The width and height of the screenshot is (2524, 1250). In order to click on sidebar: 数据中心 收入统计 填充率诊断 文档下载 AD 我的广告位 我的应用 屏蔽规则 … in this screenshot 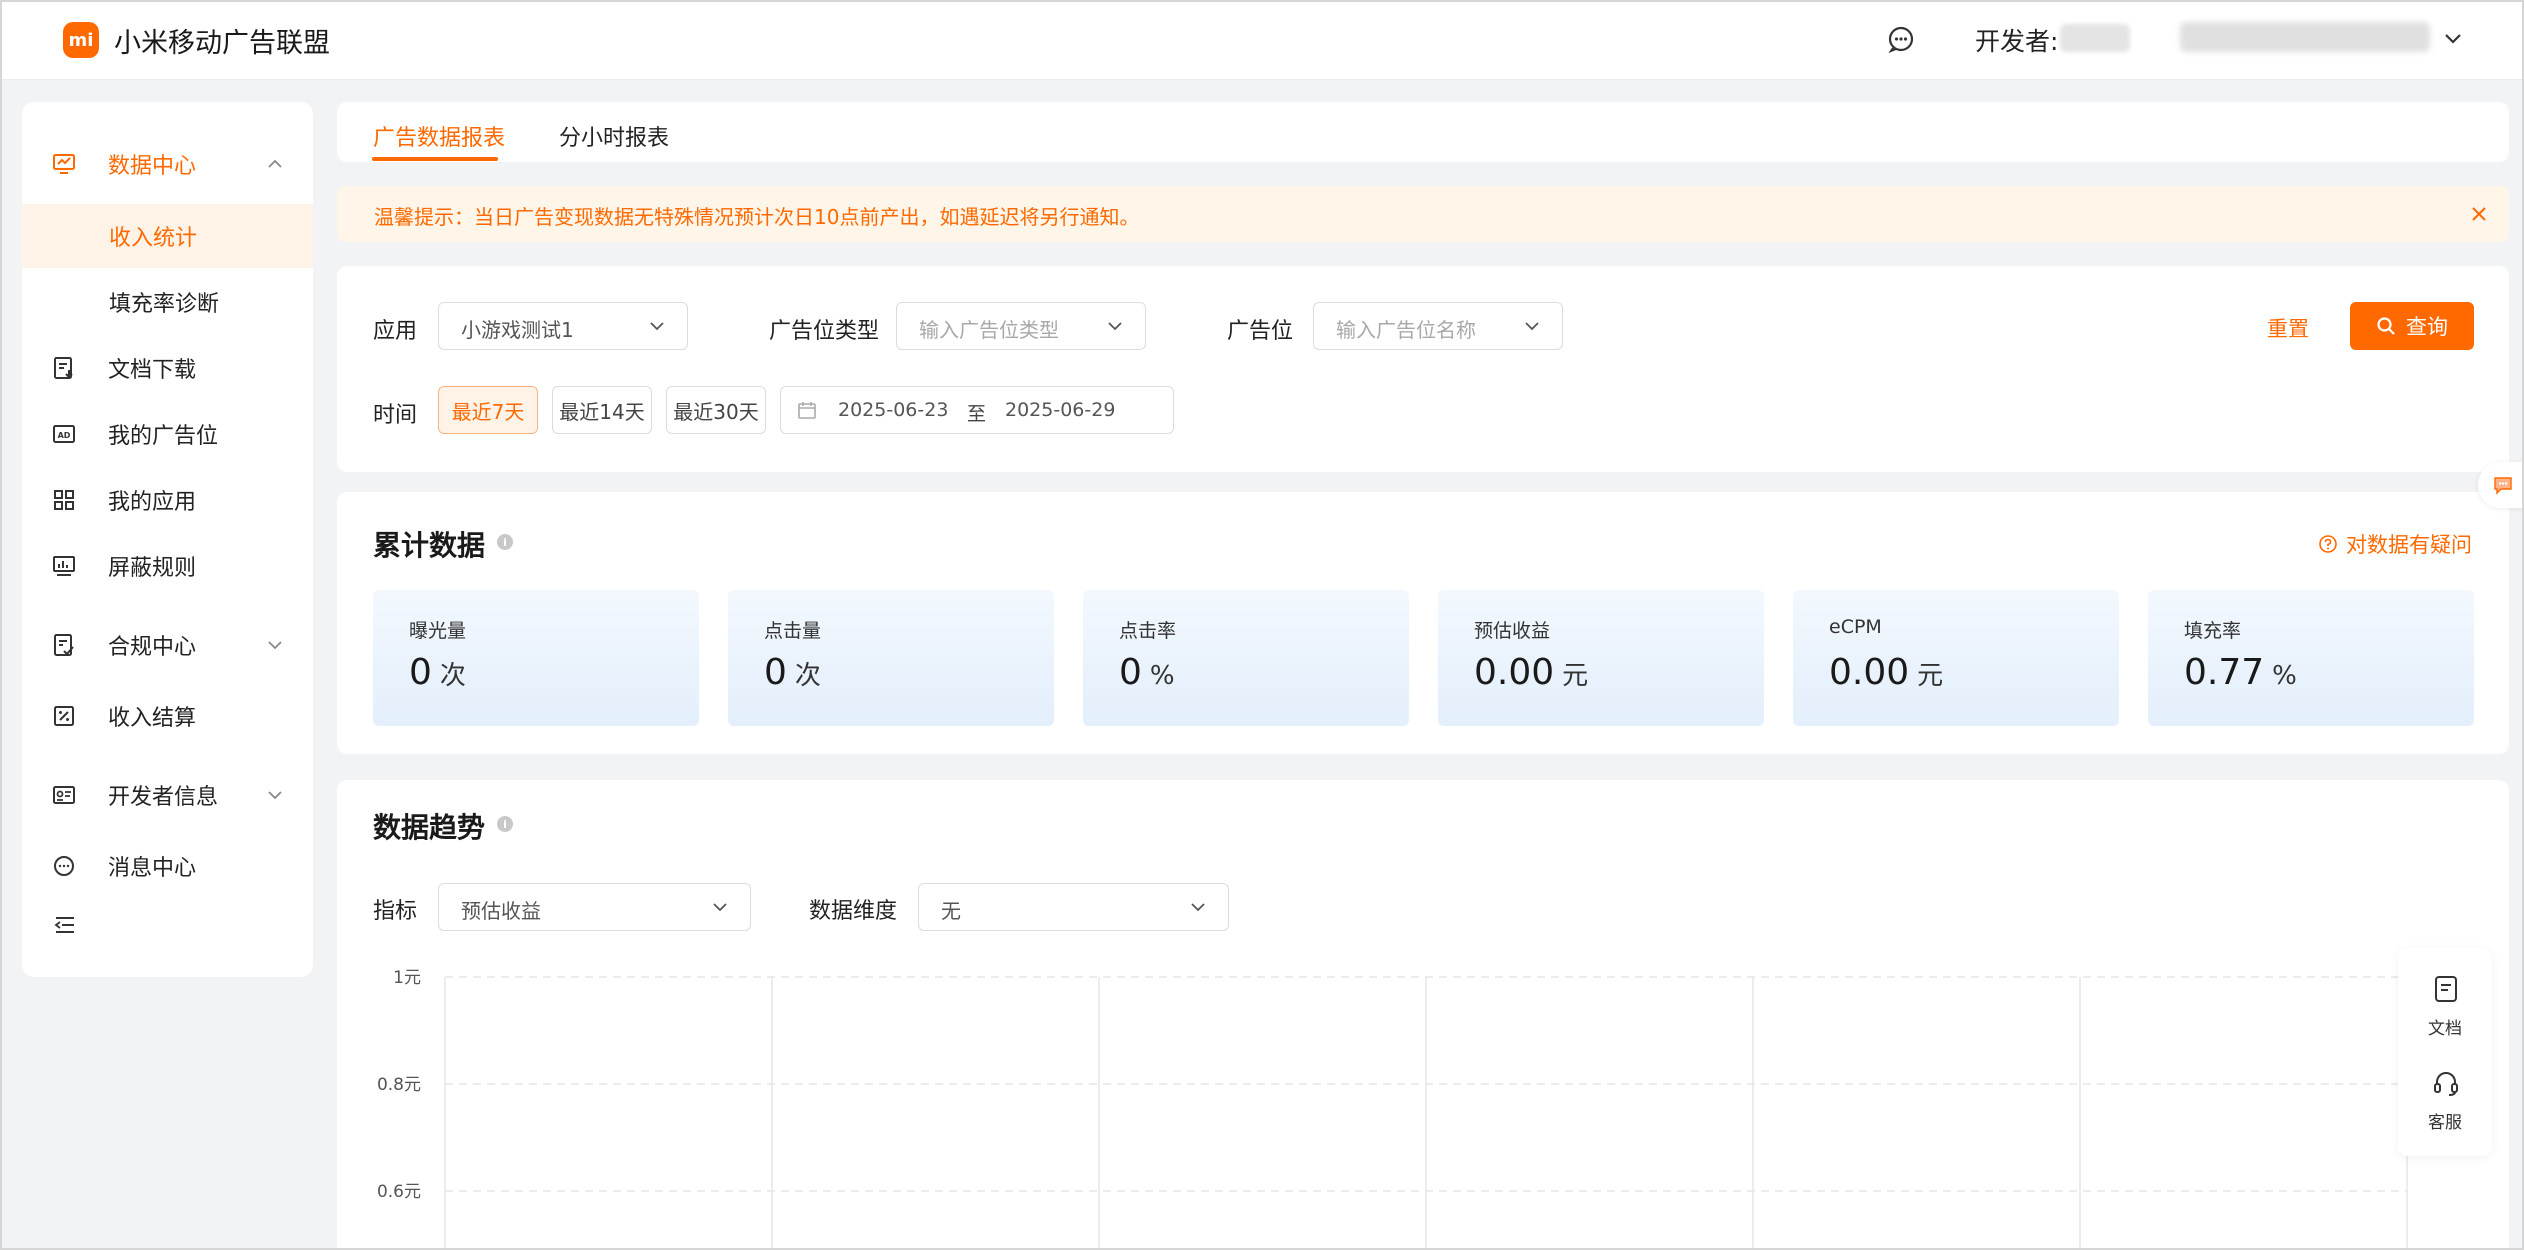, I will do `click(167, 539)`.